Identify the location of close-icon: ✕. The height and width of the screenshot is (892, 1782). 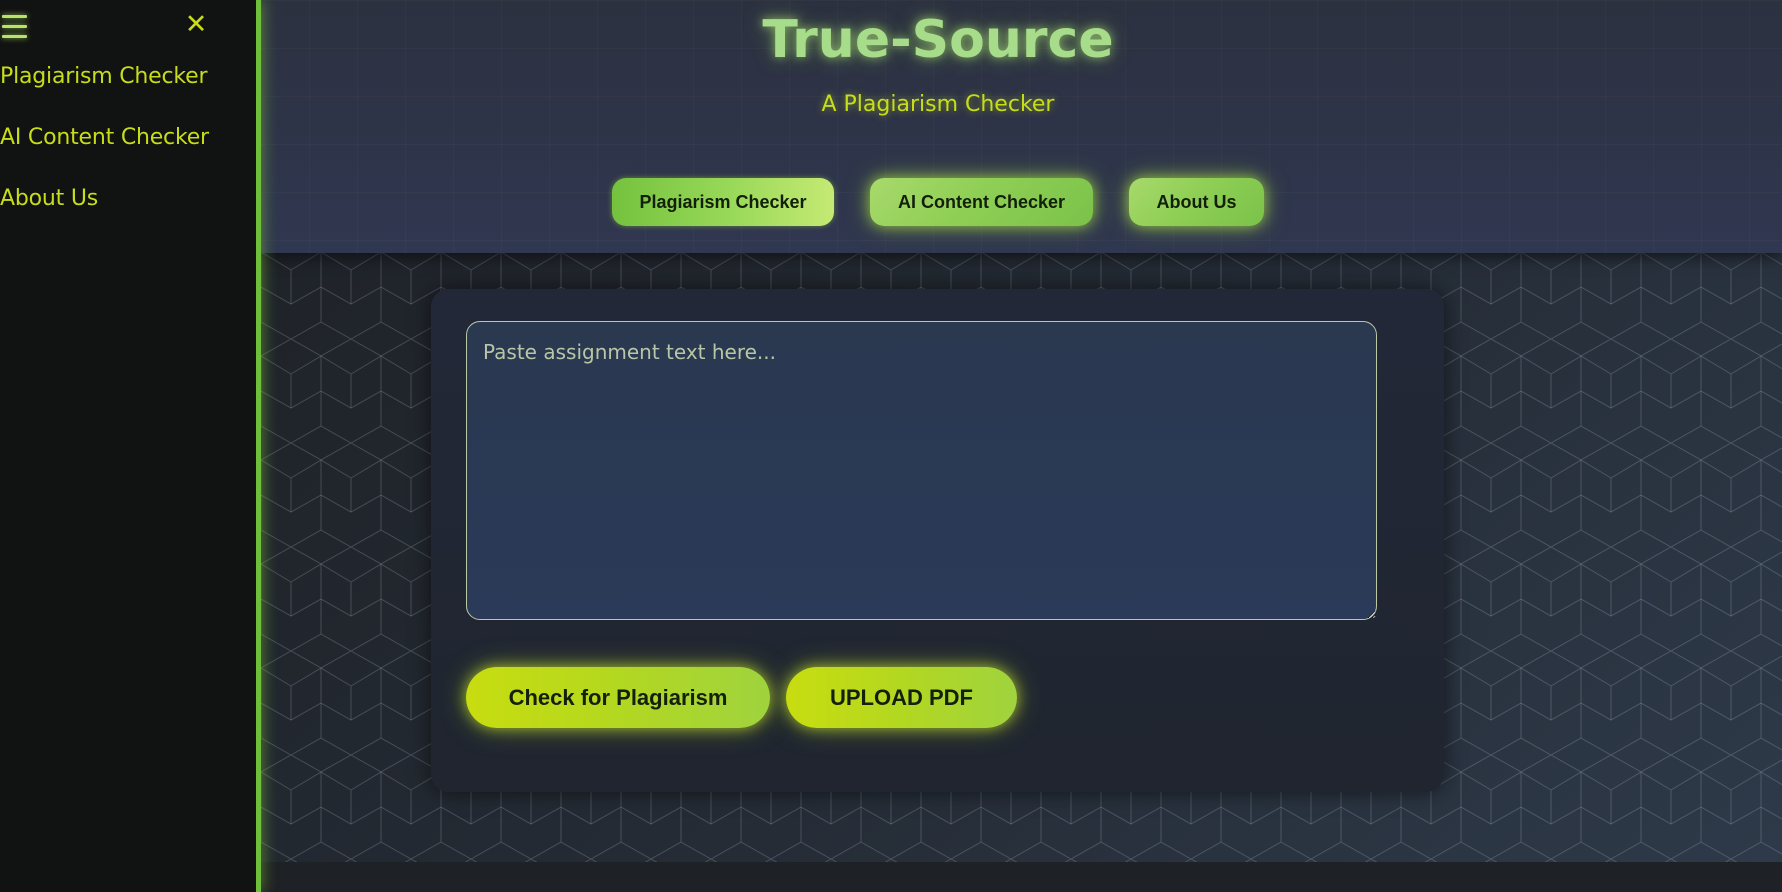
(196, 25).